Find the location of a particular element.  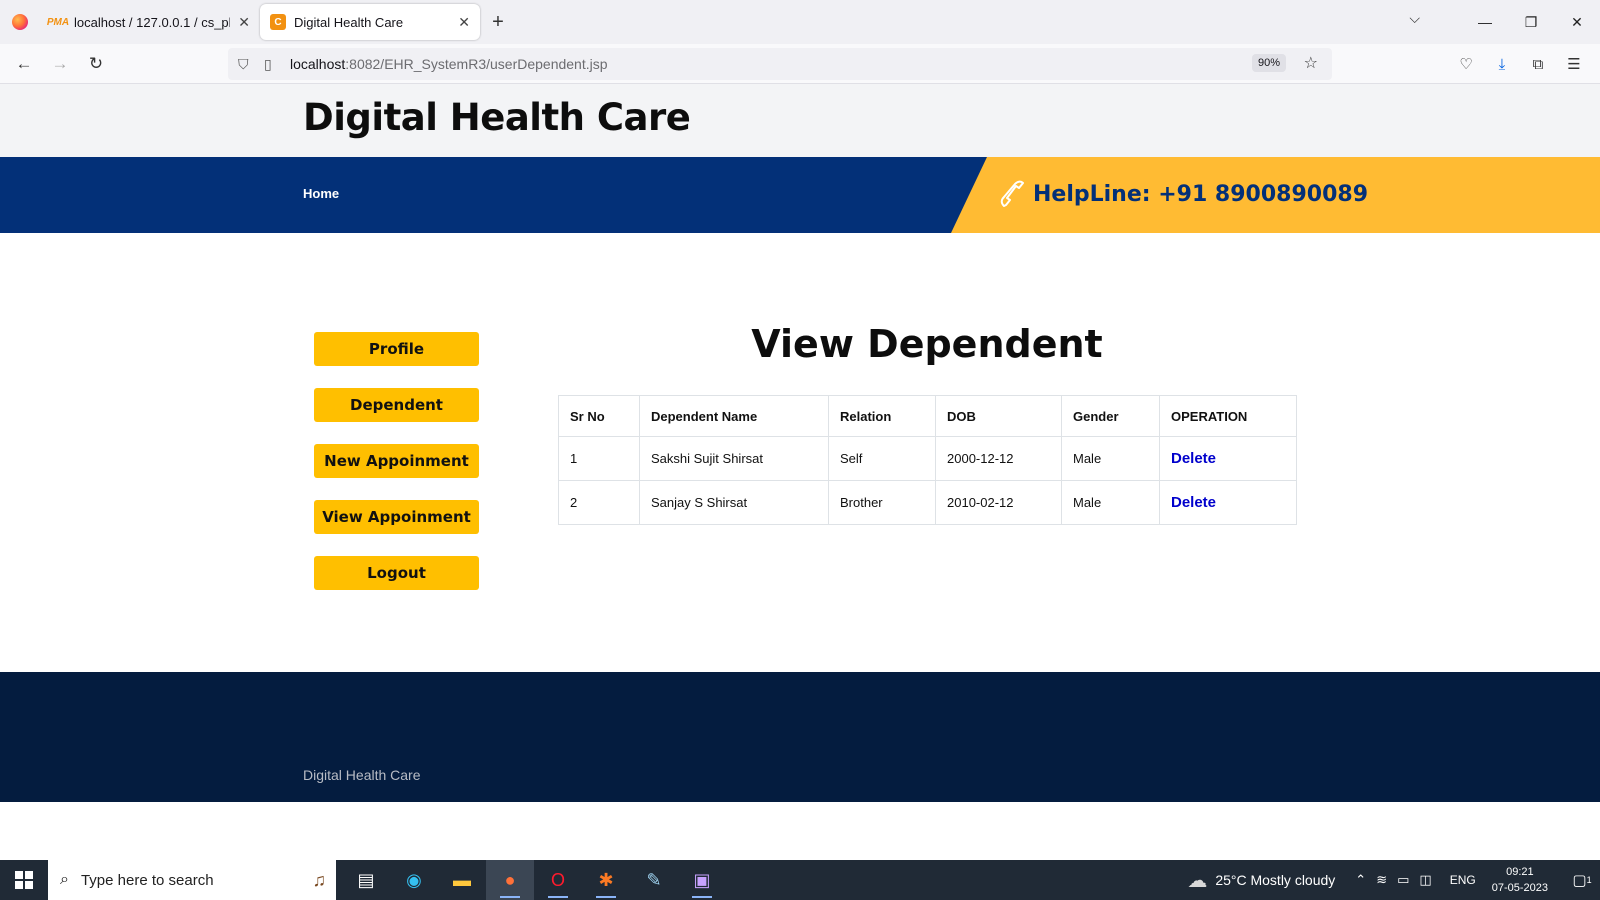

notepad-icon: ✎ is located at coordinates (654, 880).